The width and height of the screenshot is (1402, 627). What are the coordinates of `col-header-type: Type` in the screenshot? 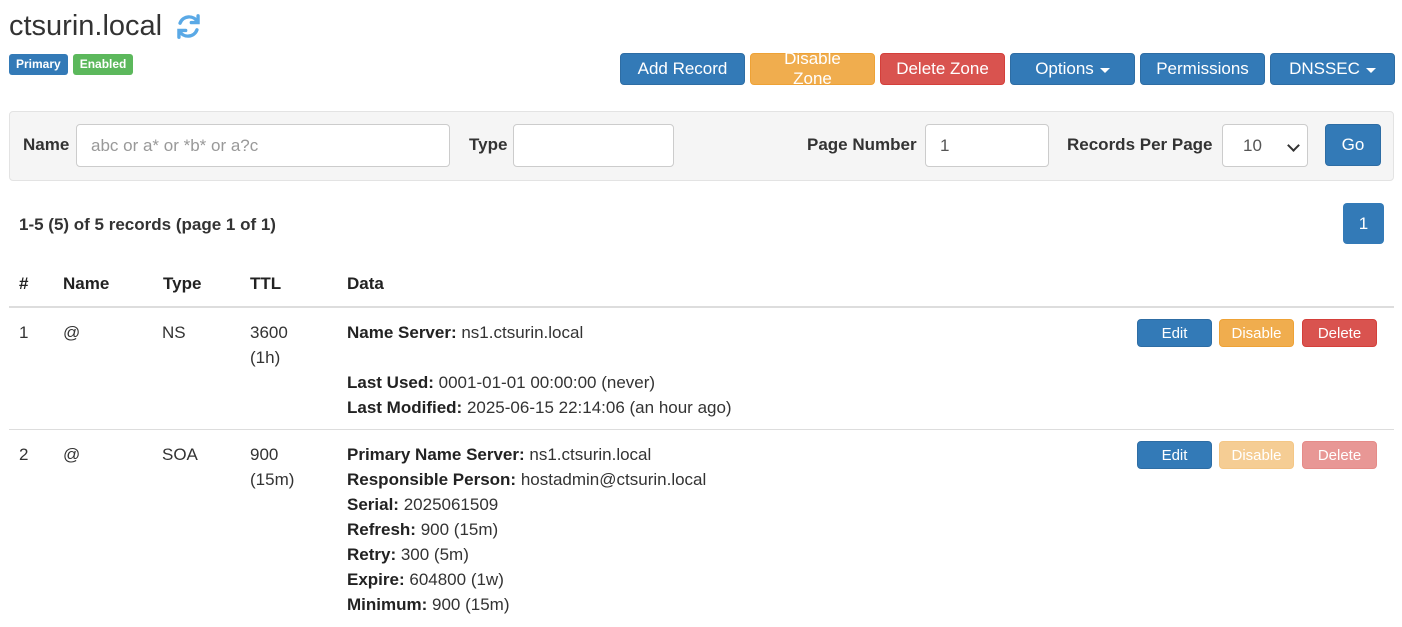 It's located at (182, 283).